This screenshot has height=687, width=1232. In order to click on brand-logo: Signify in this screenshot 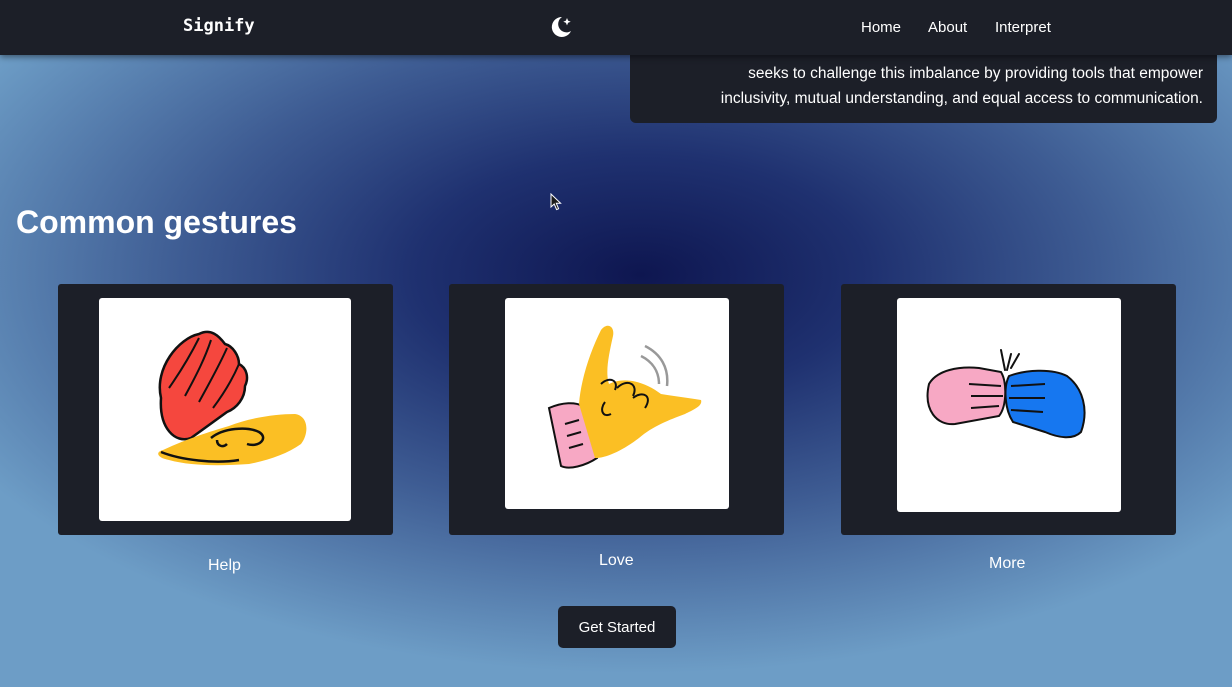, I will do `click(219, 26)`.